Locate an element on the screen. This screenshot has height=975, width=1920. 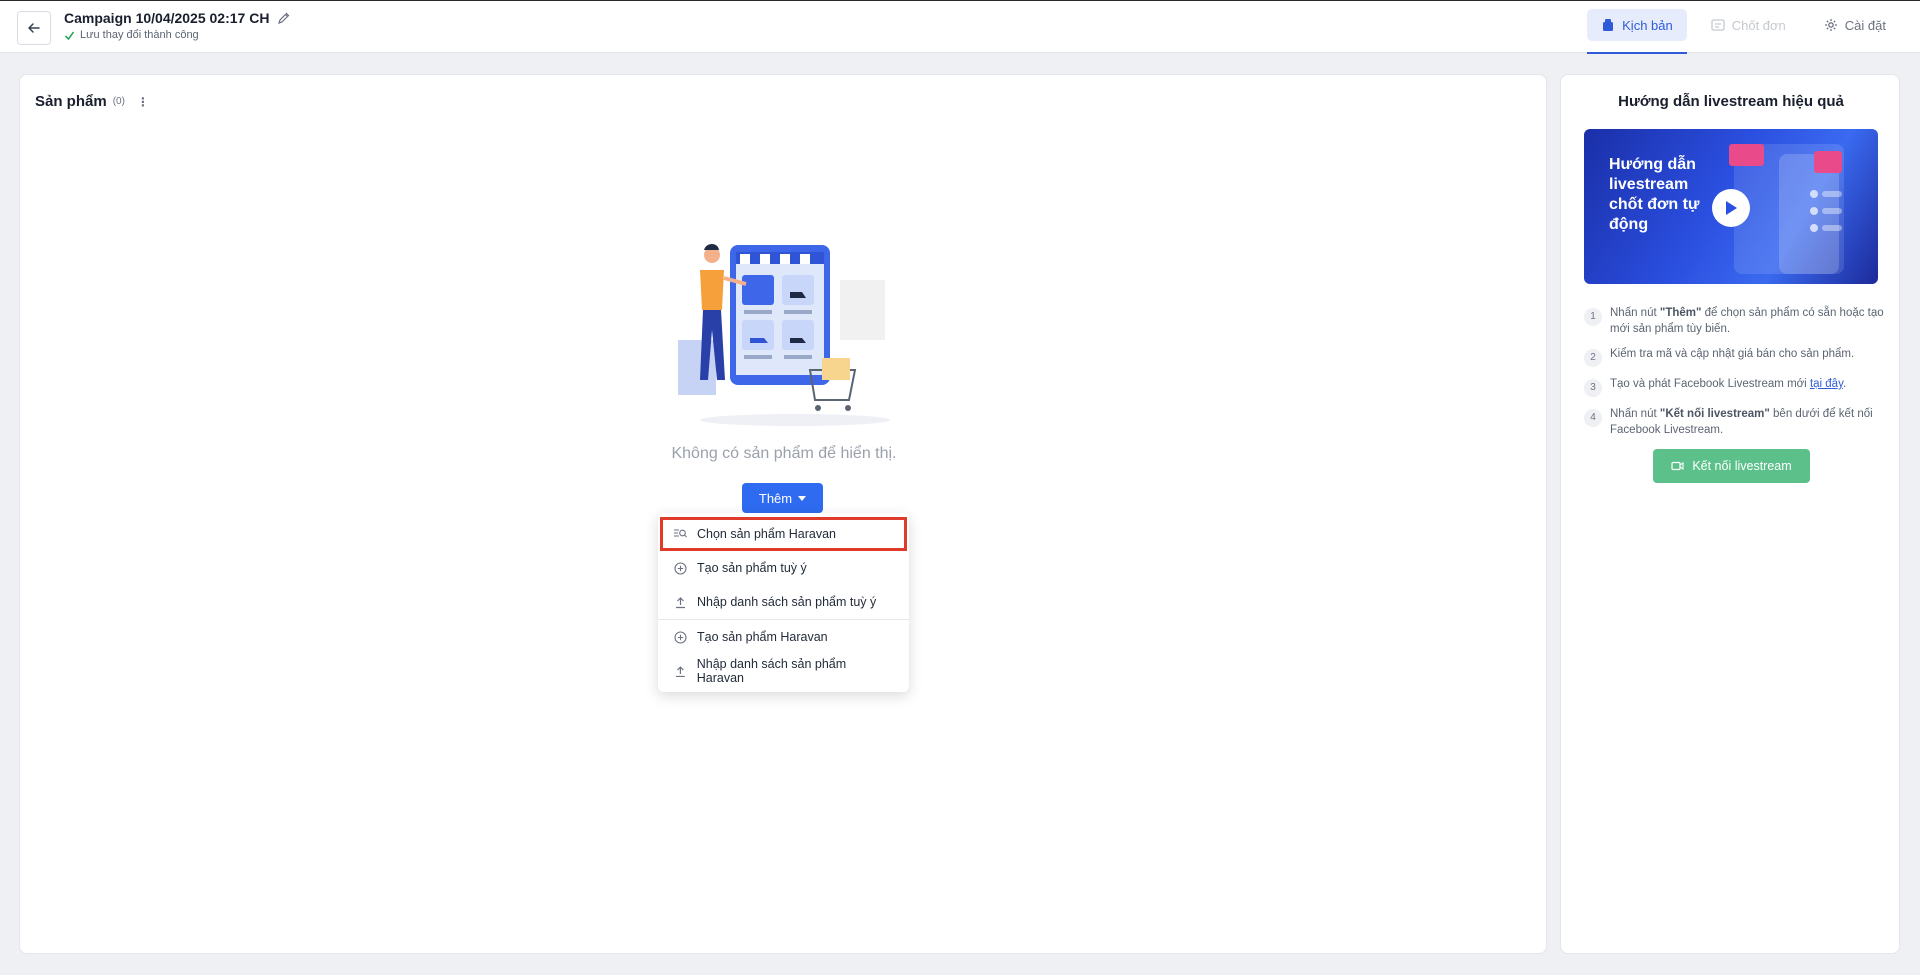
back-button is located at coordinates (34, 28).